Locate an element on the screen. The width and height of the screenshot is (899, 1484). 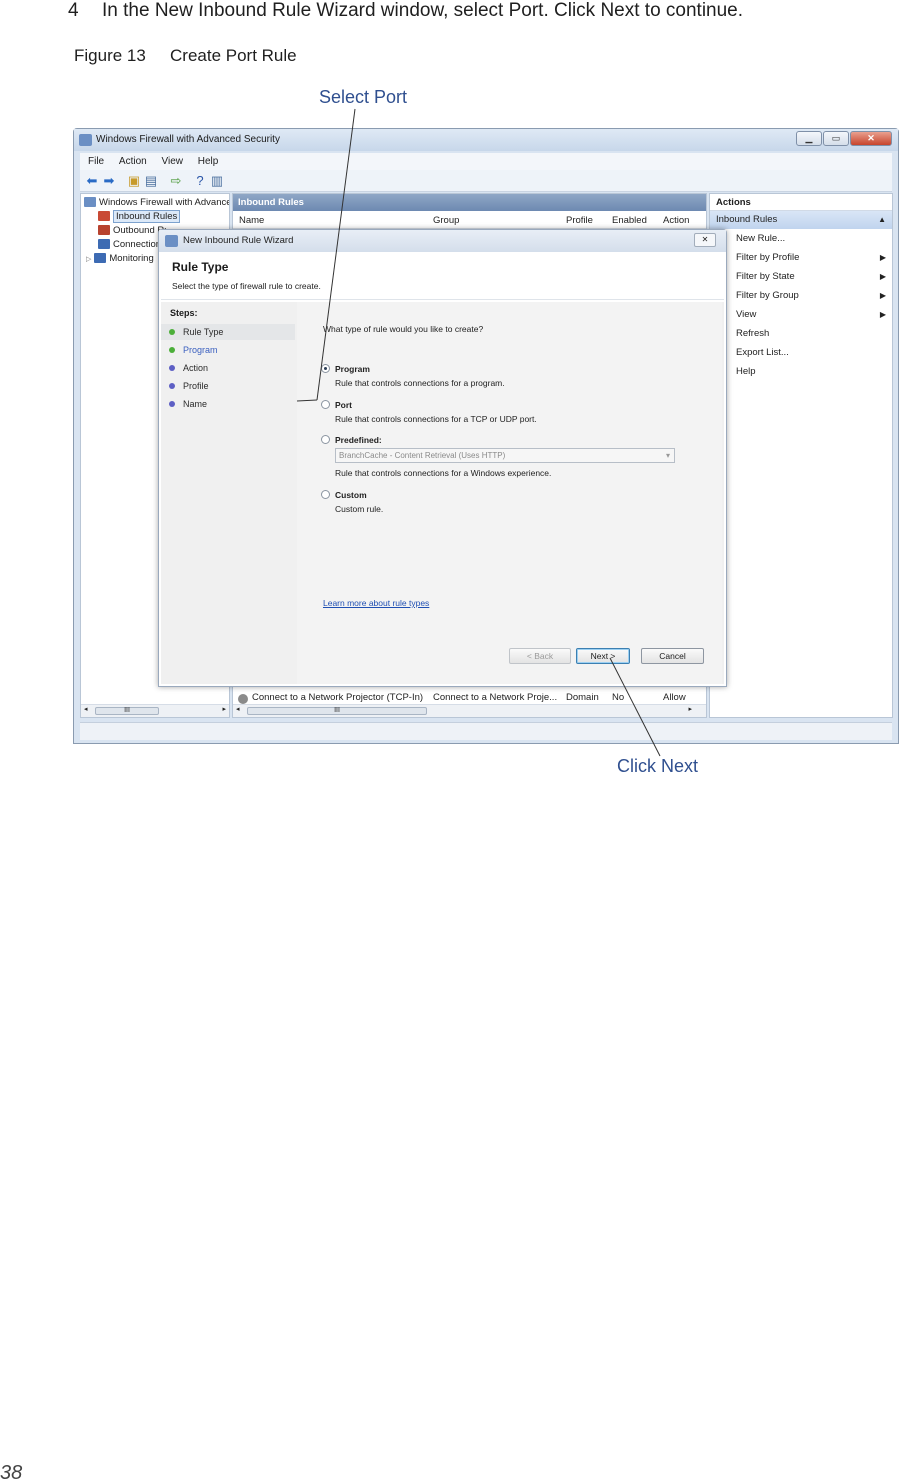
tree-inbound-rules: Inbound Rules is located at coordinates (139, 217).